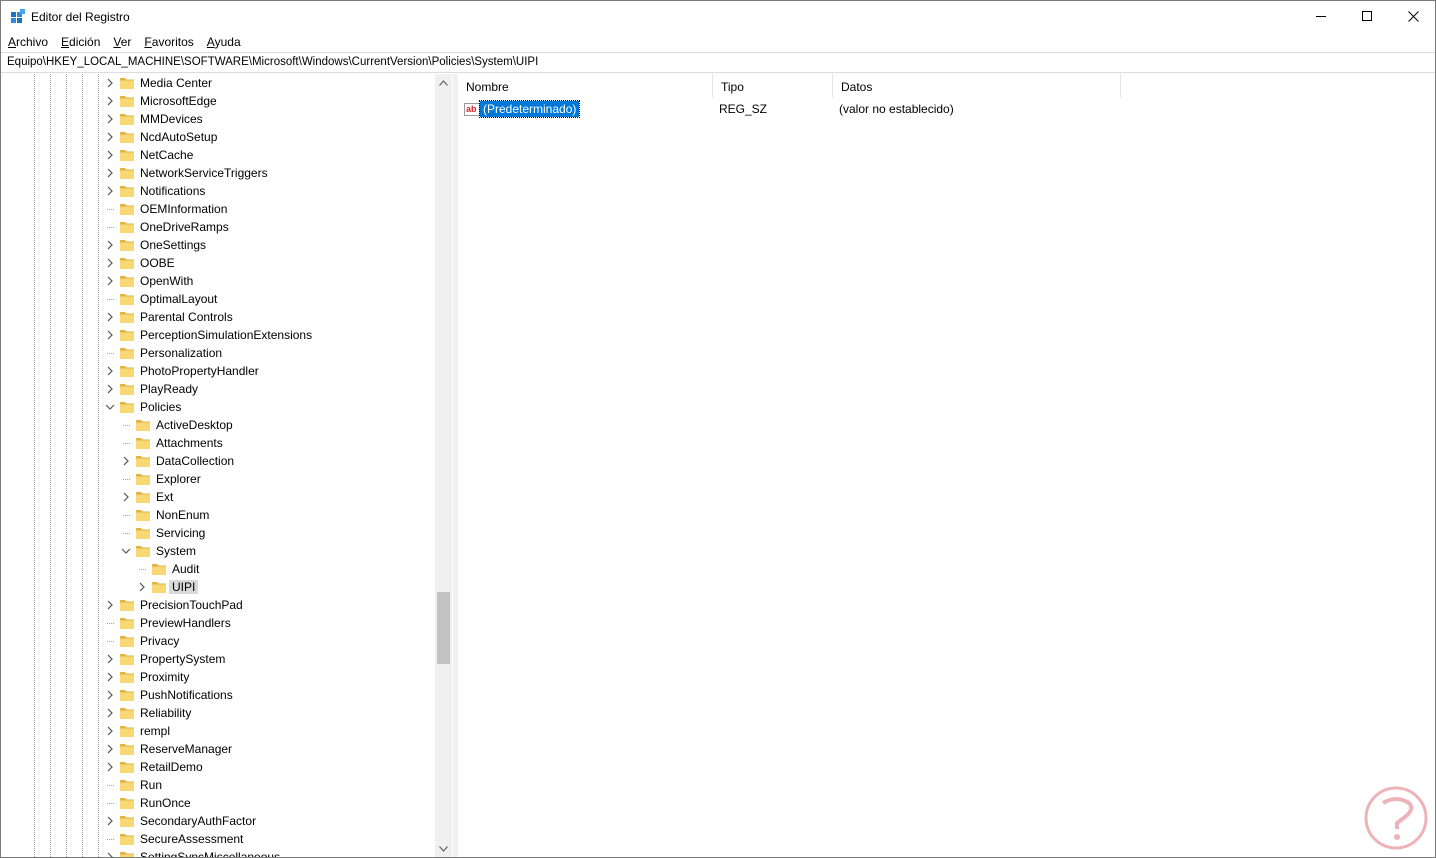 The image size is (1436, 858). I want to click on tree-item: Ext, so click(218, 497).